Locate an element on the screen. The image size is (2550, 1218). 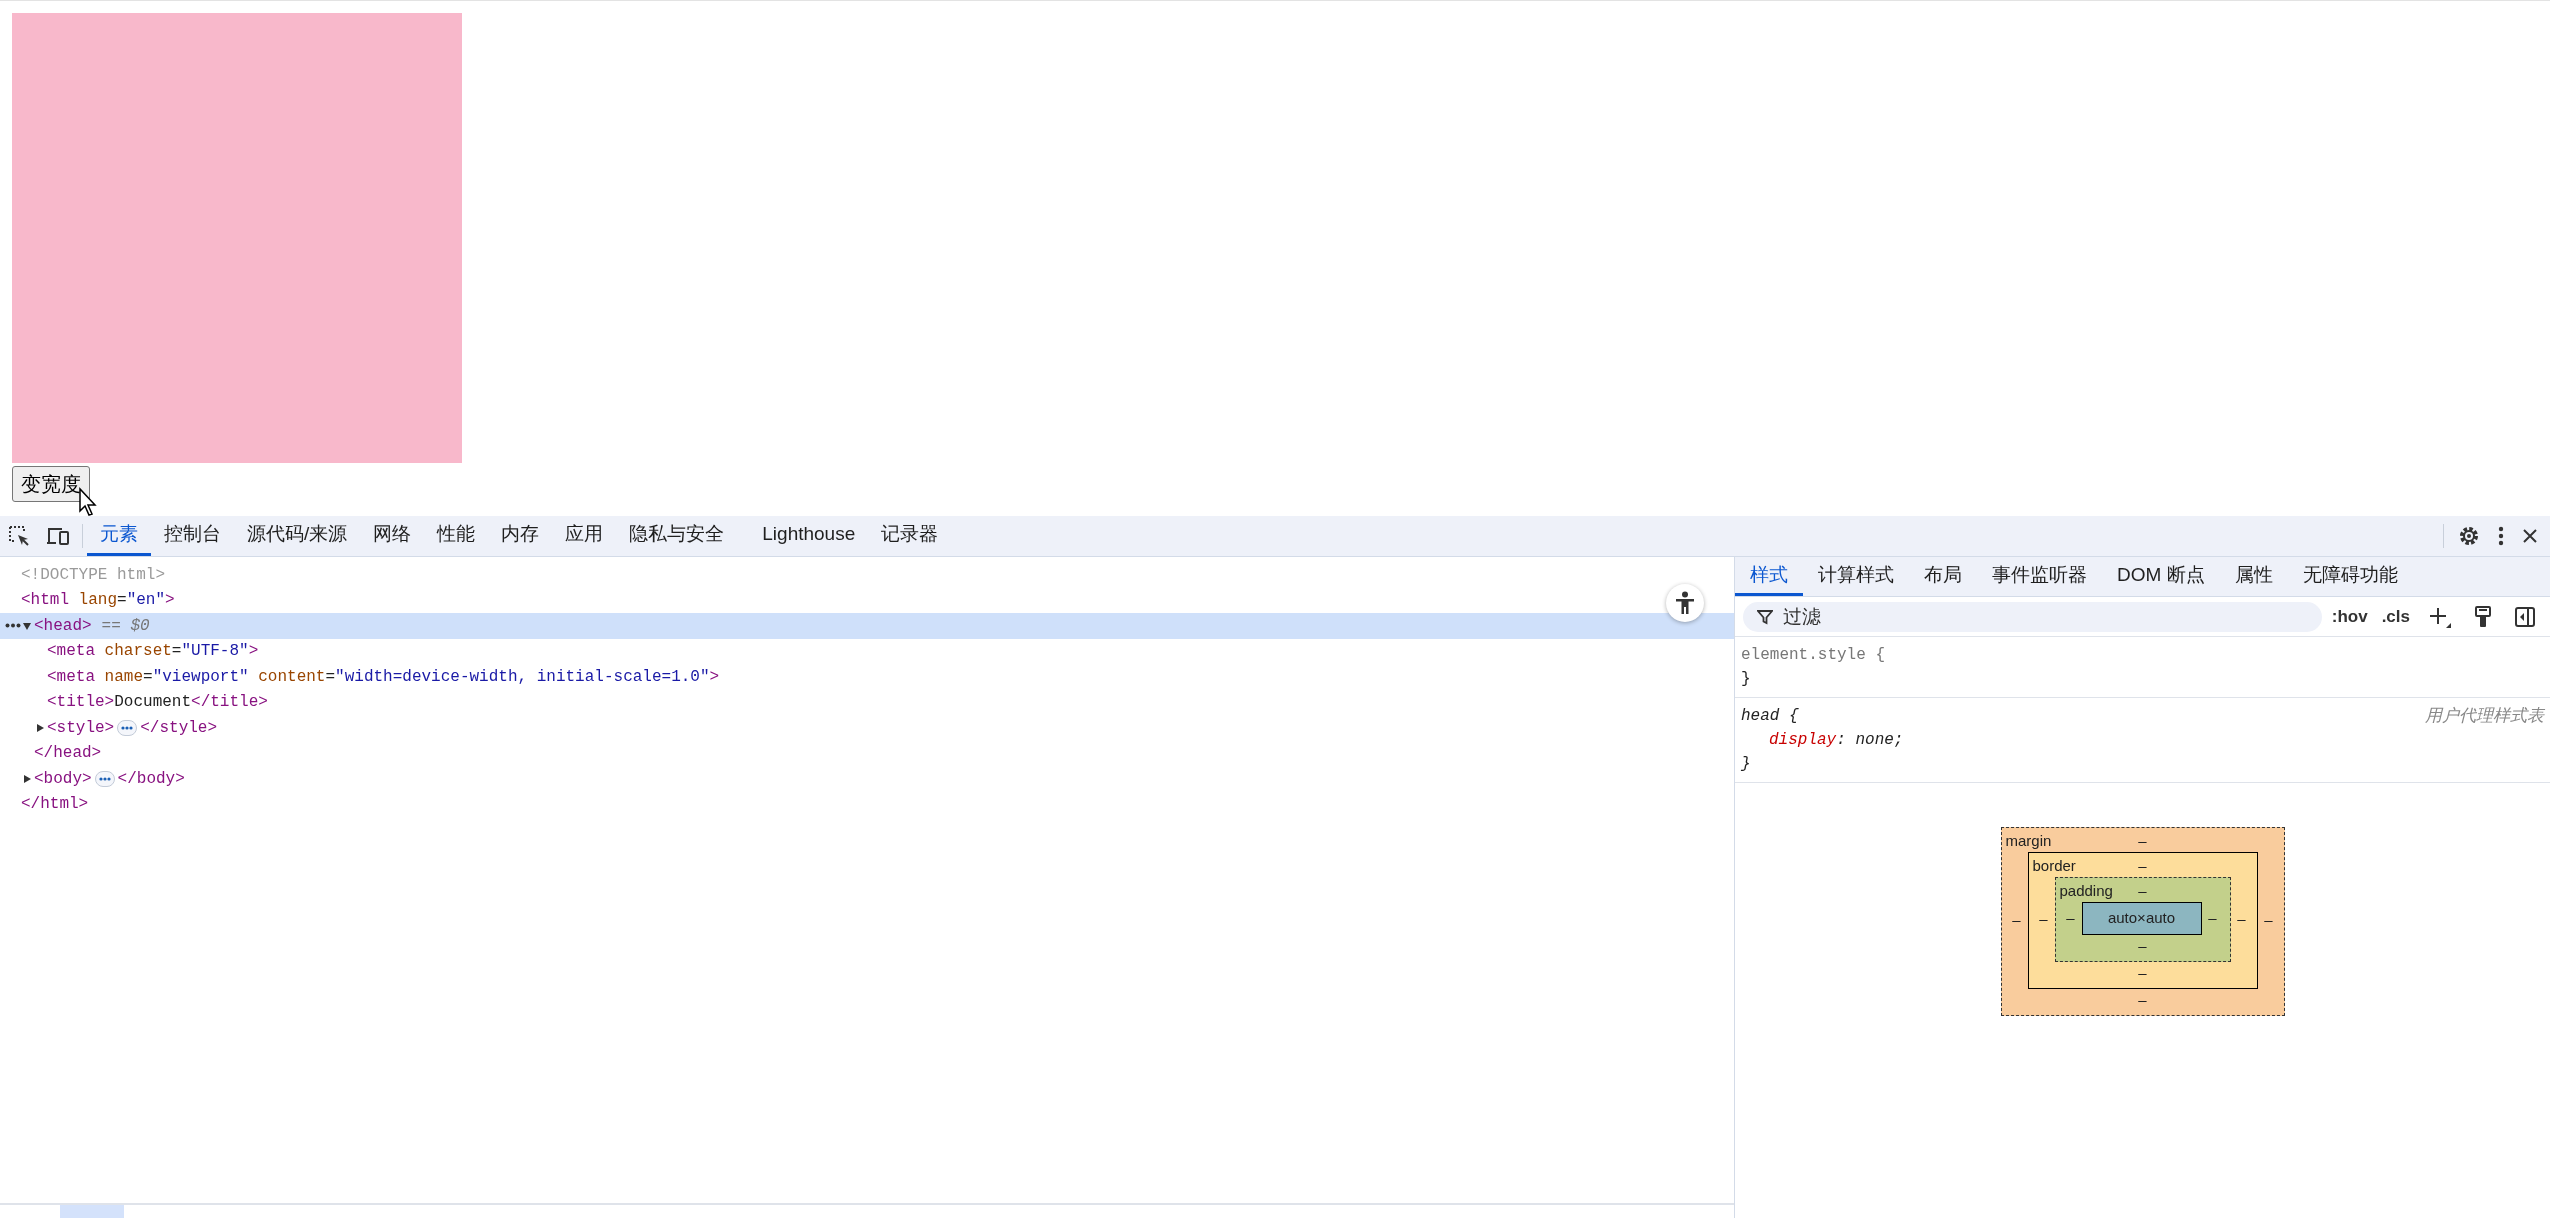
tree-row: <meta charset="UTF-8"> is located at coordinates (867, 651).